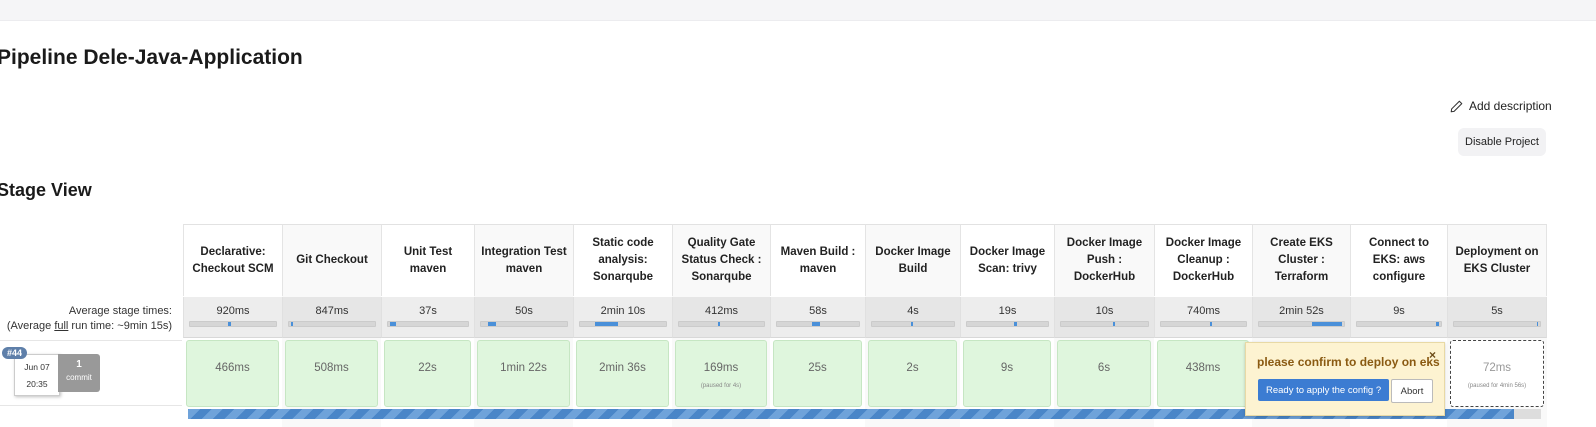 The width and height of the screenshot is (1596, 427). What do you see at coordinates (1398, 317) in the screenshot?
I see `stage-average: 9s` at bounding box center [1398, 317].